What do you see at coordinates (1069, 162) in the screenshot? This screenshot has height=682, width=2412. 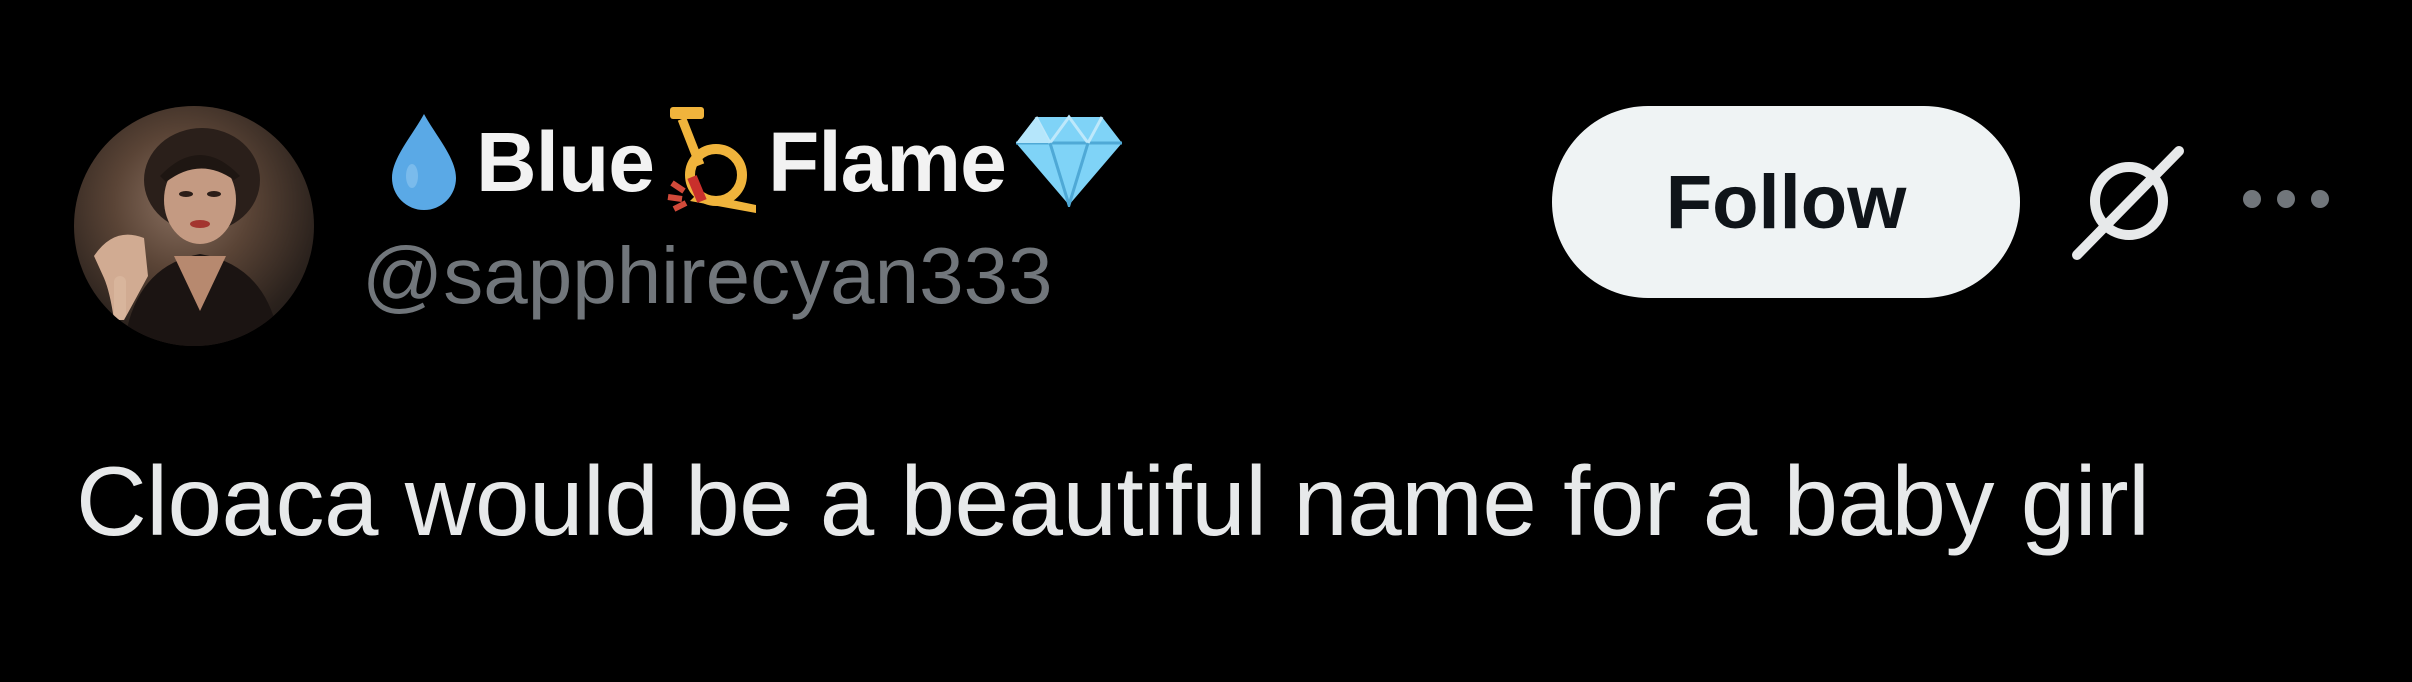 I see `gem-icon` at bounding box center [1069, 162].